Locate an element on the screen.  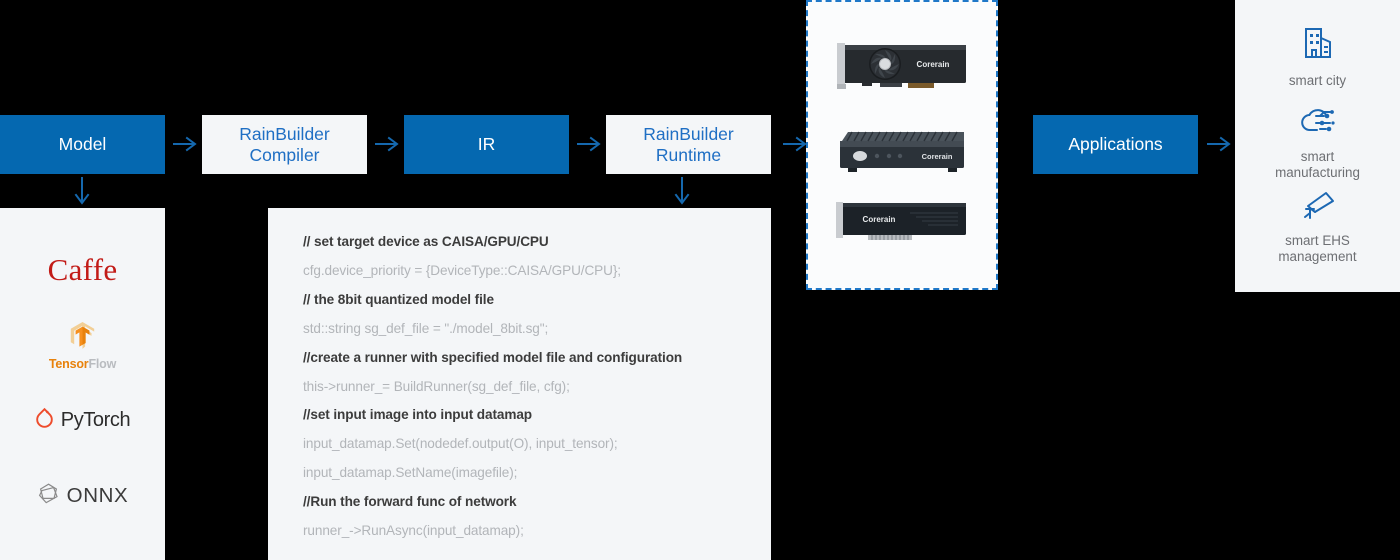
code-line: runner_->RunAsync(input_datamap); is located at coordinates (413, 531).